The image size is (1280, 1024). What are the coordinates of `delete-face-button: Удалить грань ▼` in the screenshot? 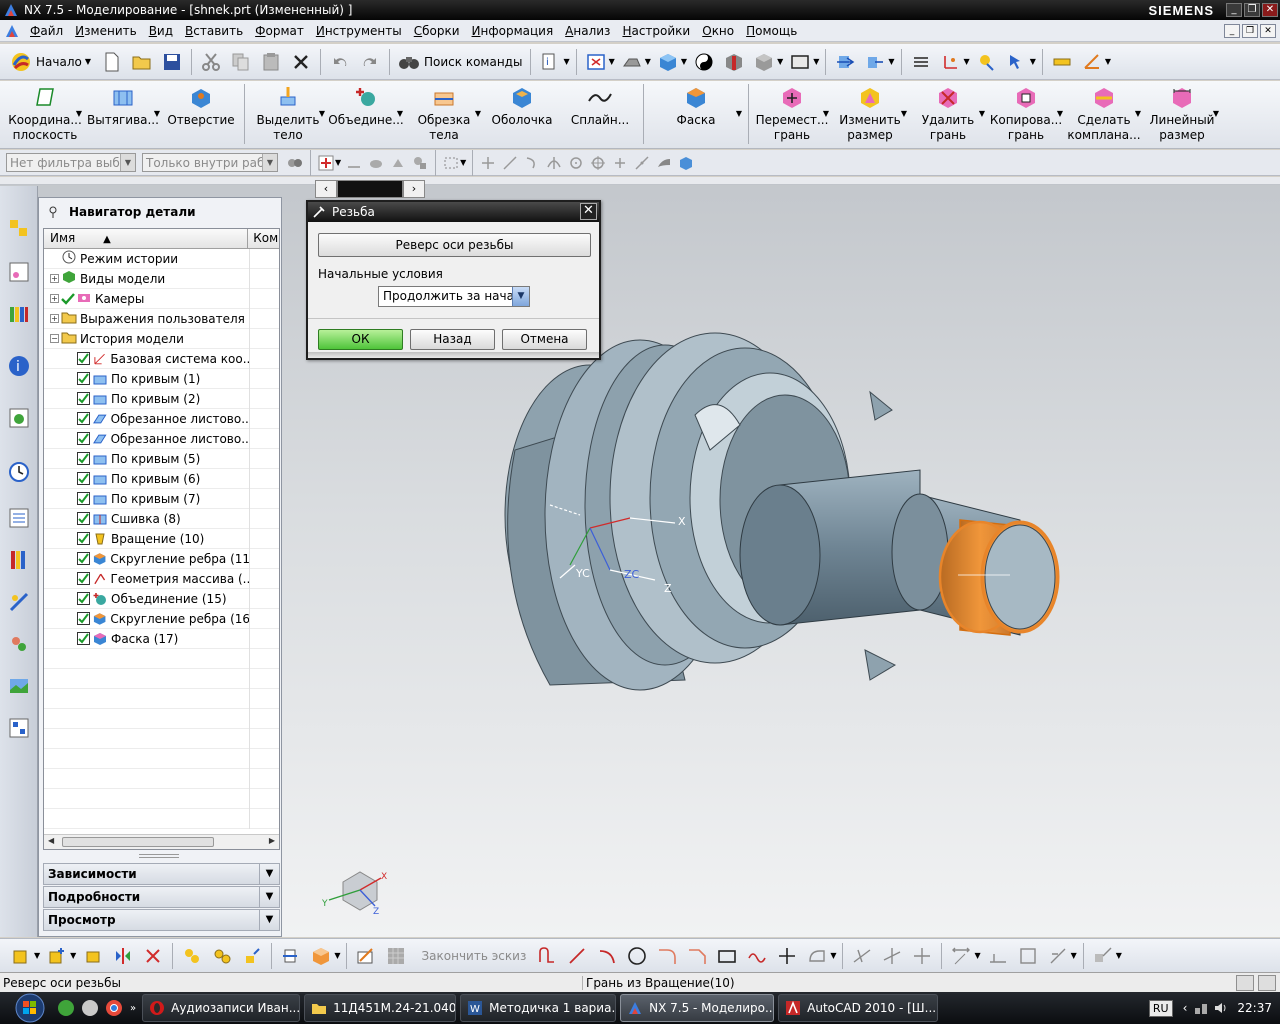 It's located at (948, 114).